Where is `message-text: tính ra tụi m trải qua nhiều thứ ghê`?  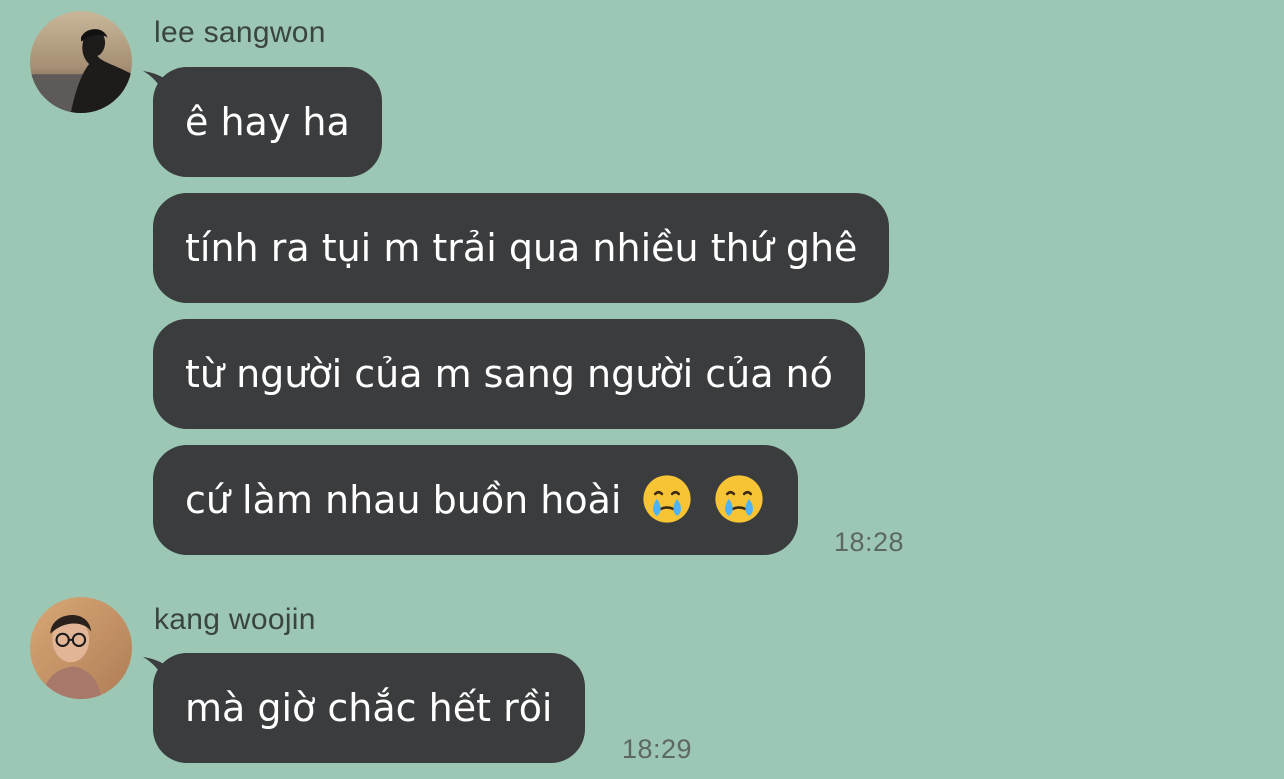
message-text: tính ra tụi m trải qua nhiều thứ ghê is located at coordinates (521, 248).